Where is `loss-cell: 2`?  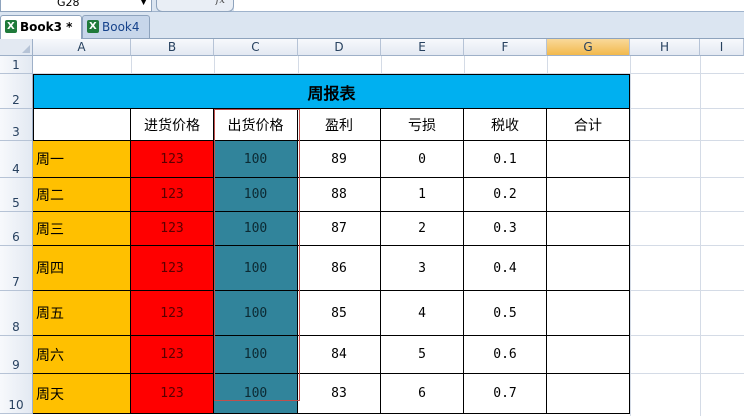
loss-cell: 2 is located at coordinates (422, 229).